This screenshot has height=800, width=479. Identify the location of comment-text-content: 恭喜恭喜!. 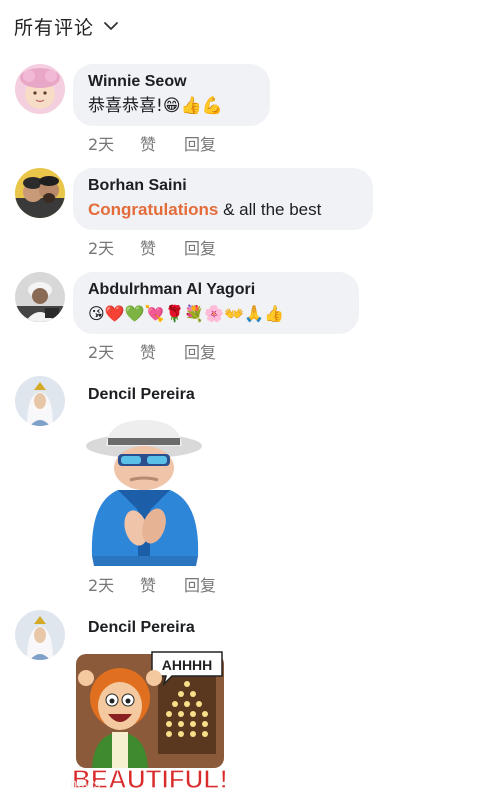
(125, 106).